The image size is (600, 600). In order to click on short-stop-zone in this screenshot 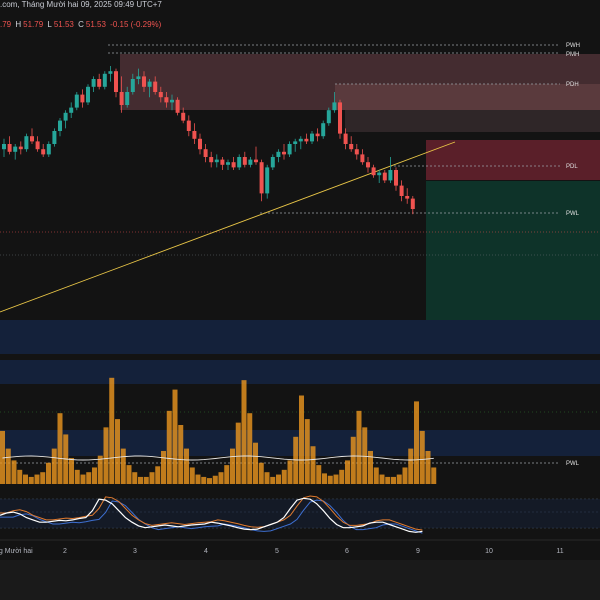, I will do `click(513, 160)`.